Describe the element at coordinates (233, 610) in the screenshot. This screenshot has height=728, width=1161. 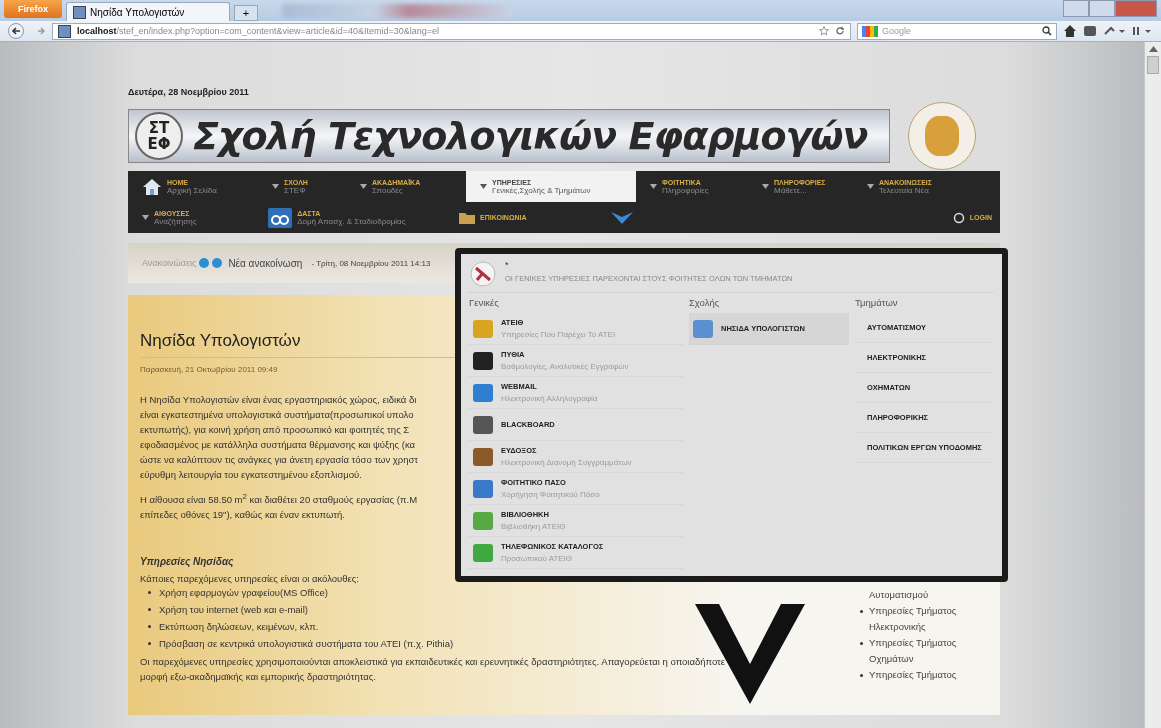
I see `list-item-text: Χρήση του internet (web και e-mail)` at that location.